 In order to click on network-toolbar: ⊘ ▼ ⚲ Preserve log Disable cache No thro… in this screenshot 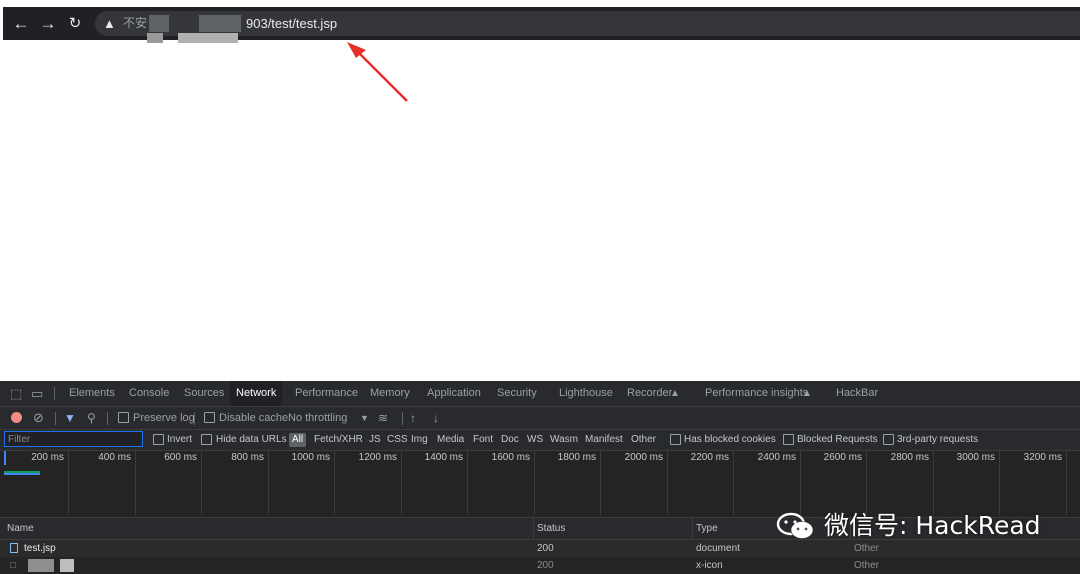, I will do `click(540, 418)`.